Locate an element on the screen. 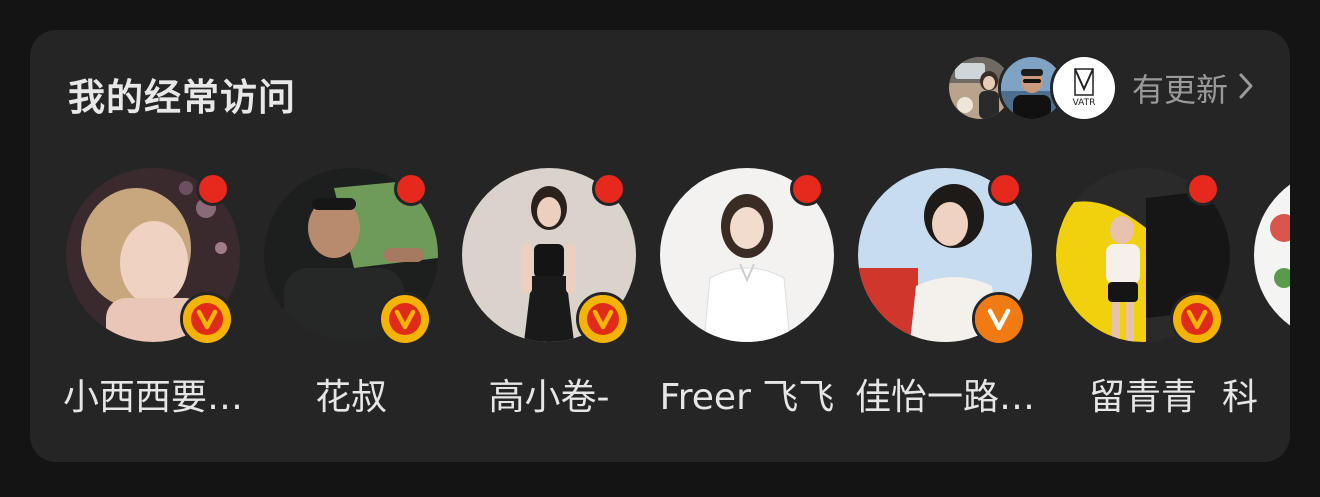 The width and height of the screenshot is (1320, 497). updates-label: 有更新 is located at coordinates (1179, 90).